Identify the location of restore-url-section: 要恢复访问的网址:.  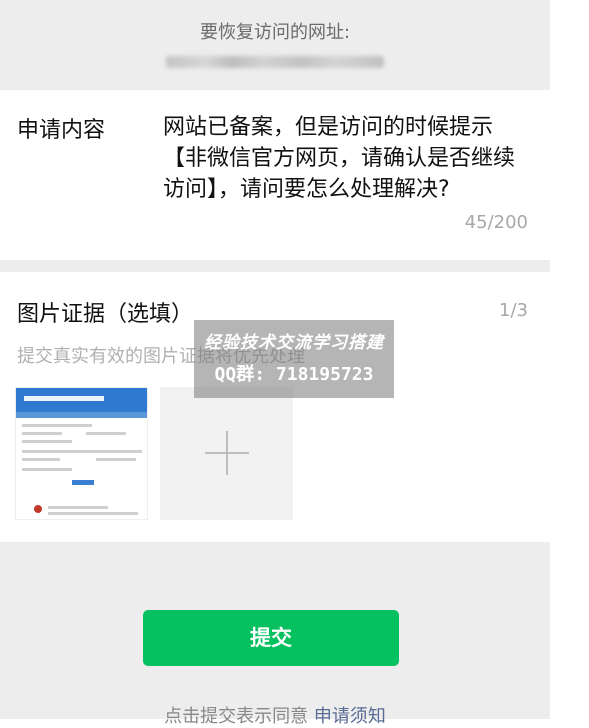
(275, 45).